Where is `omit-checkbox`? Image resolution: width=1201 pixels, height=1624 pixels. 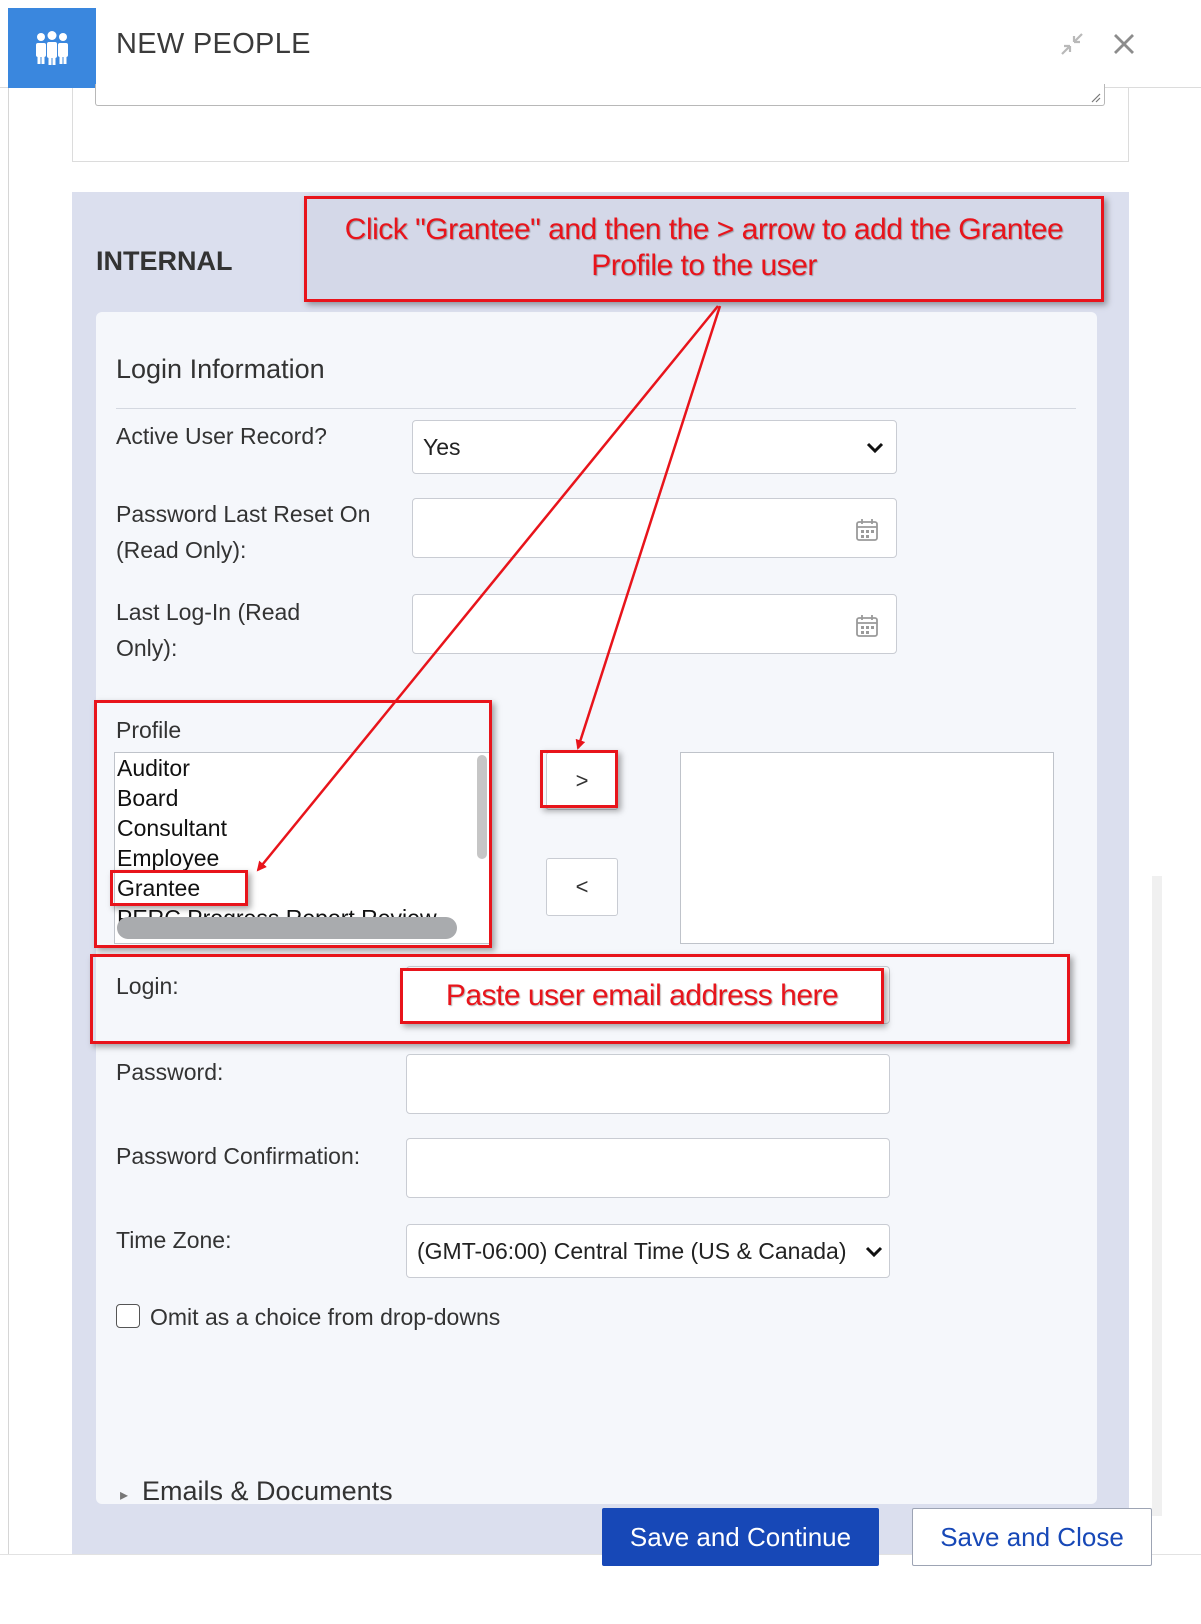 omit-checkbox is located at coordinates (128, 1316).